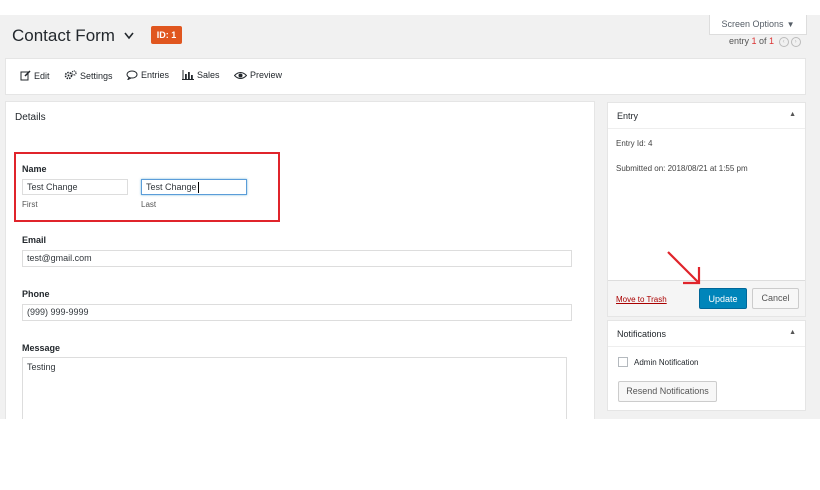  What do you see at coordinates (297, 258) in the screenshot?
I see `email-input: test@gmail.com` at bounding box center [297, 258].